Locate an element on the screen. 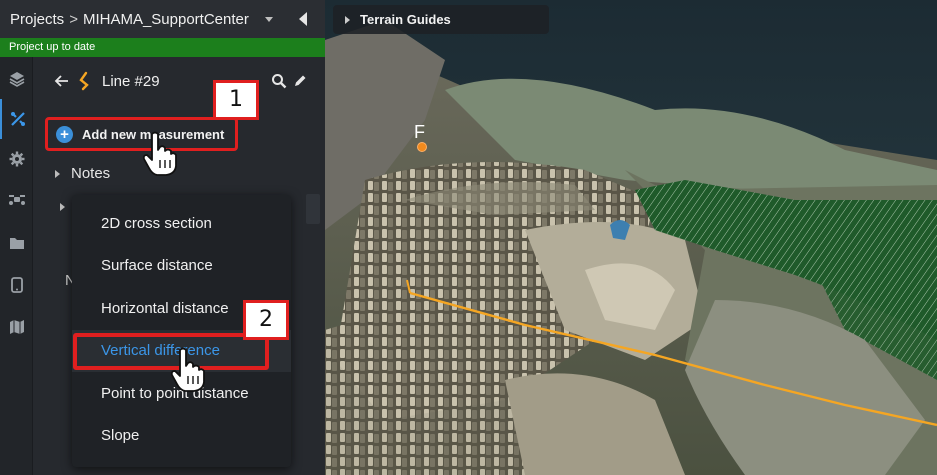  line-header: Line #29 is located at coordinates (179, 82).